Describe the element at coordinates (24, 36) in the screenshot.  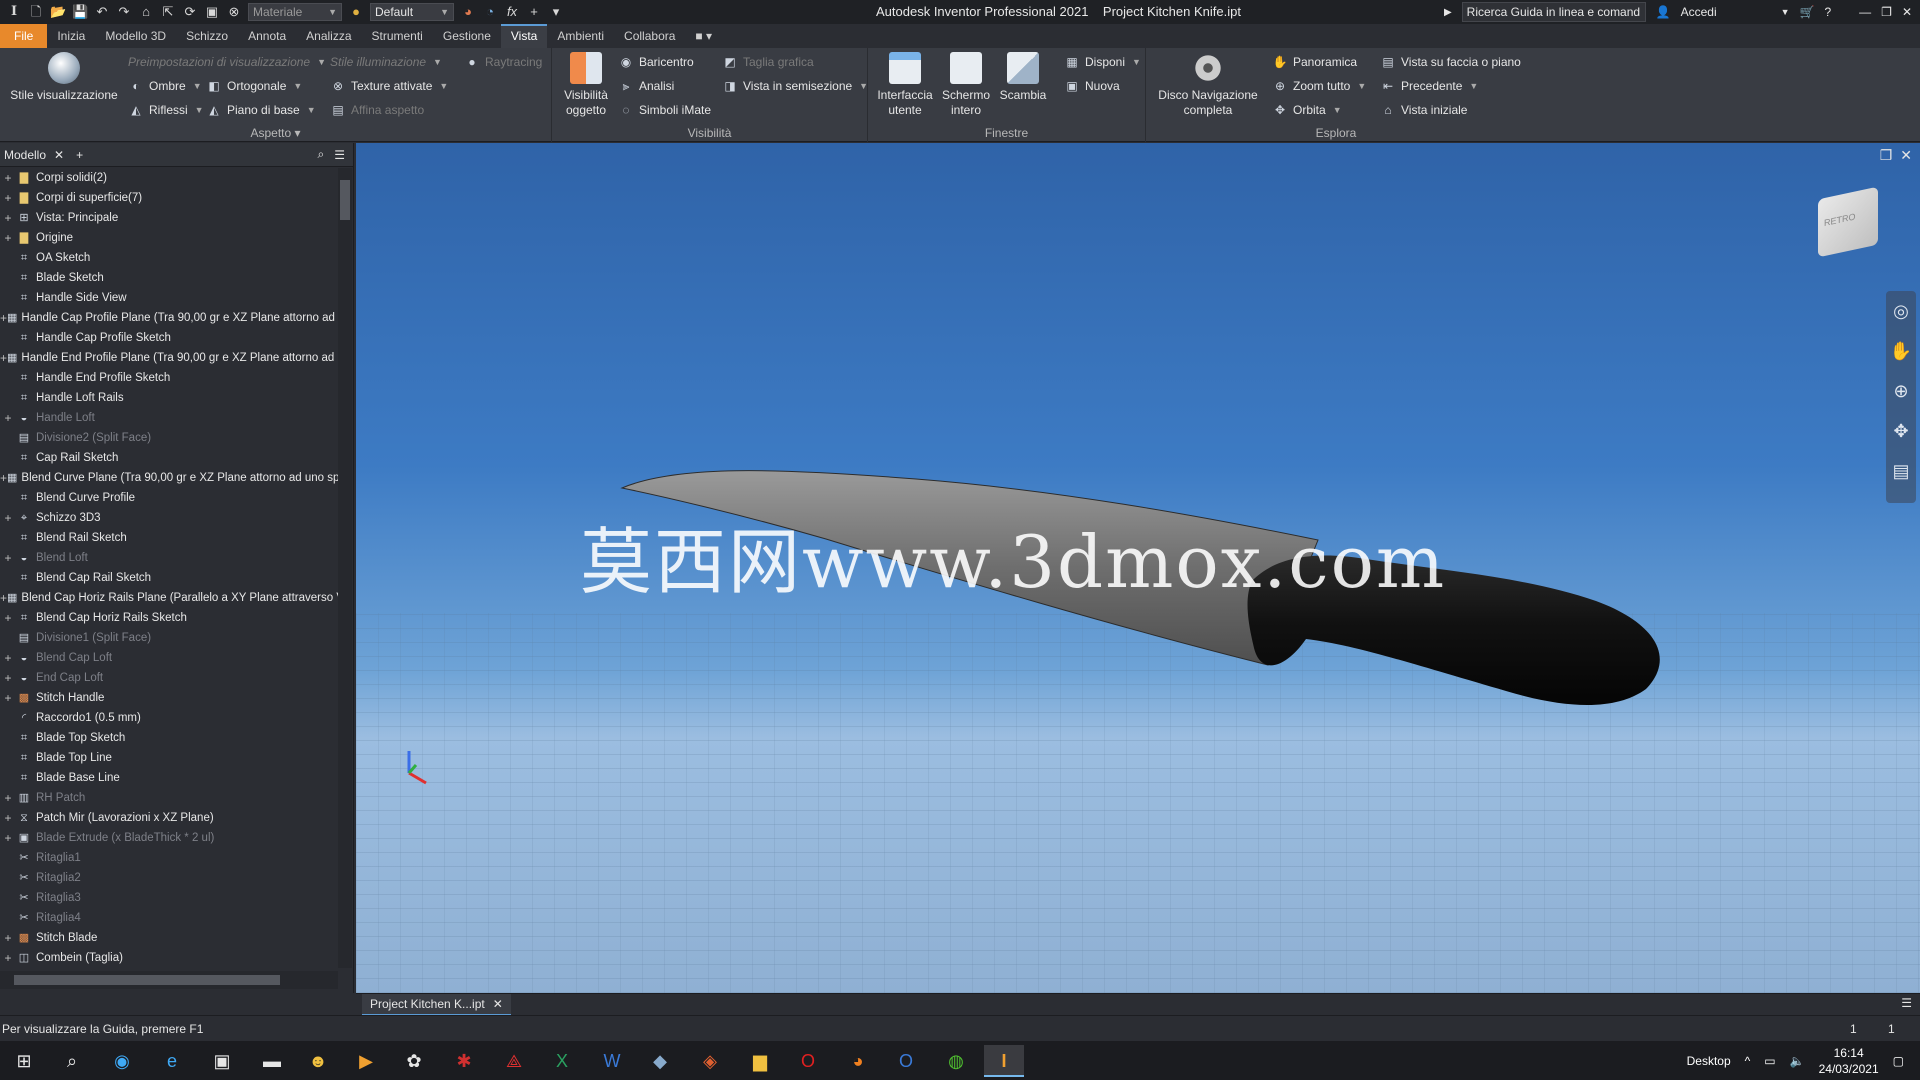
I see `tab-file: File` at that location.